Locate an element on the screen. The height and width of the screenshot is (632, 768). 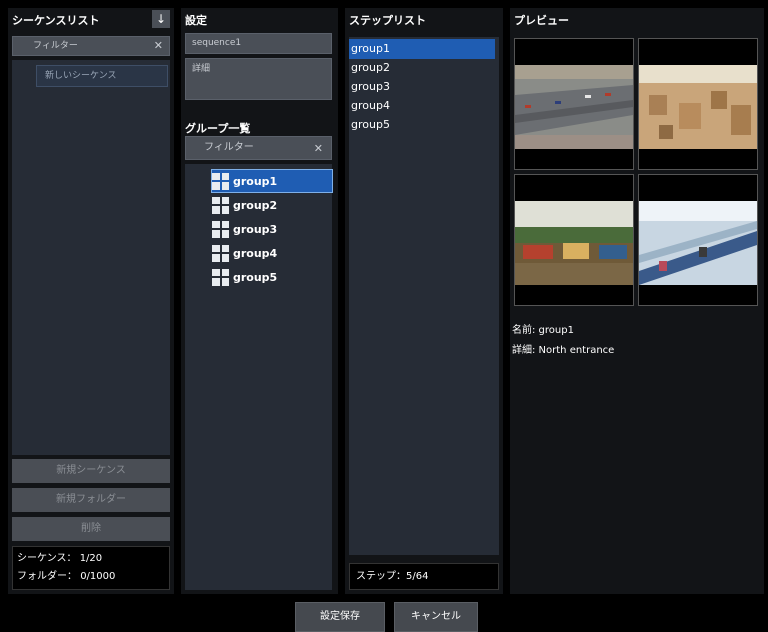
group-filter-input: フィルター ✕ is located at coordinates (258, 148).